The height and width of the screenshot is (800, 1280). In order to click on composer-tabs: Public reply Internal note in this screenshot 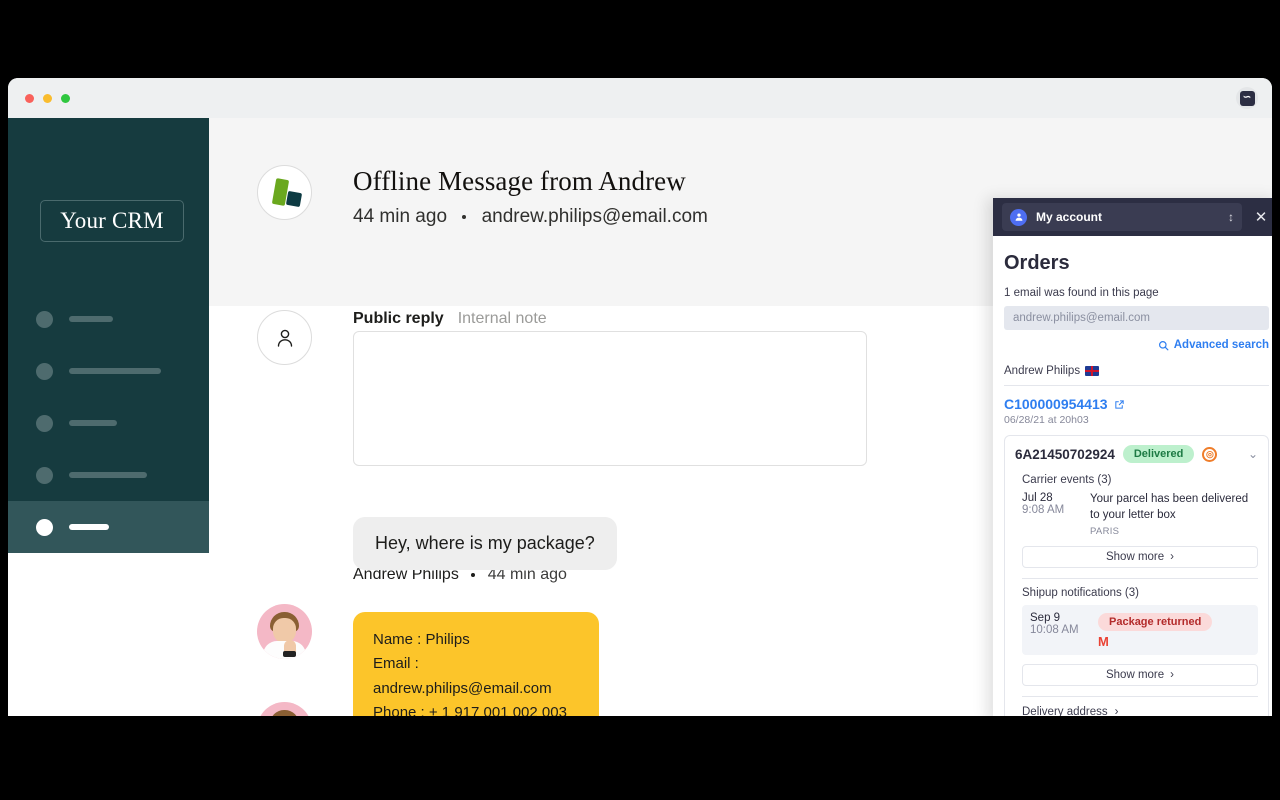, I will do `click(450, 319)`.